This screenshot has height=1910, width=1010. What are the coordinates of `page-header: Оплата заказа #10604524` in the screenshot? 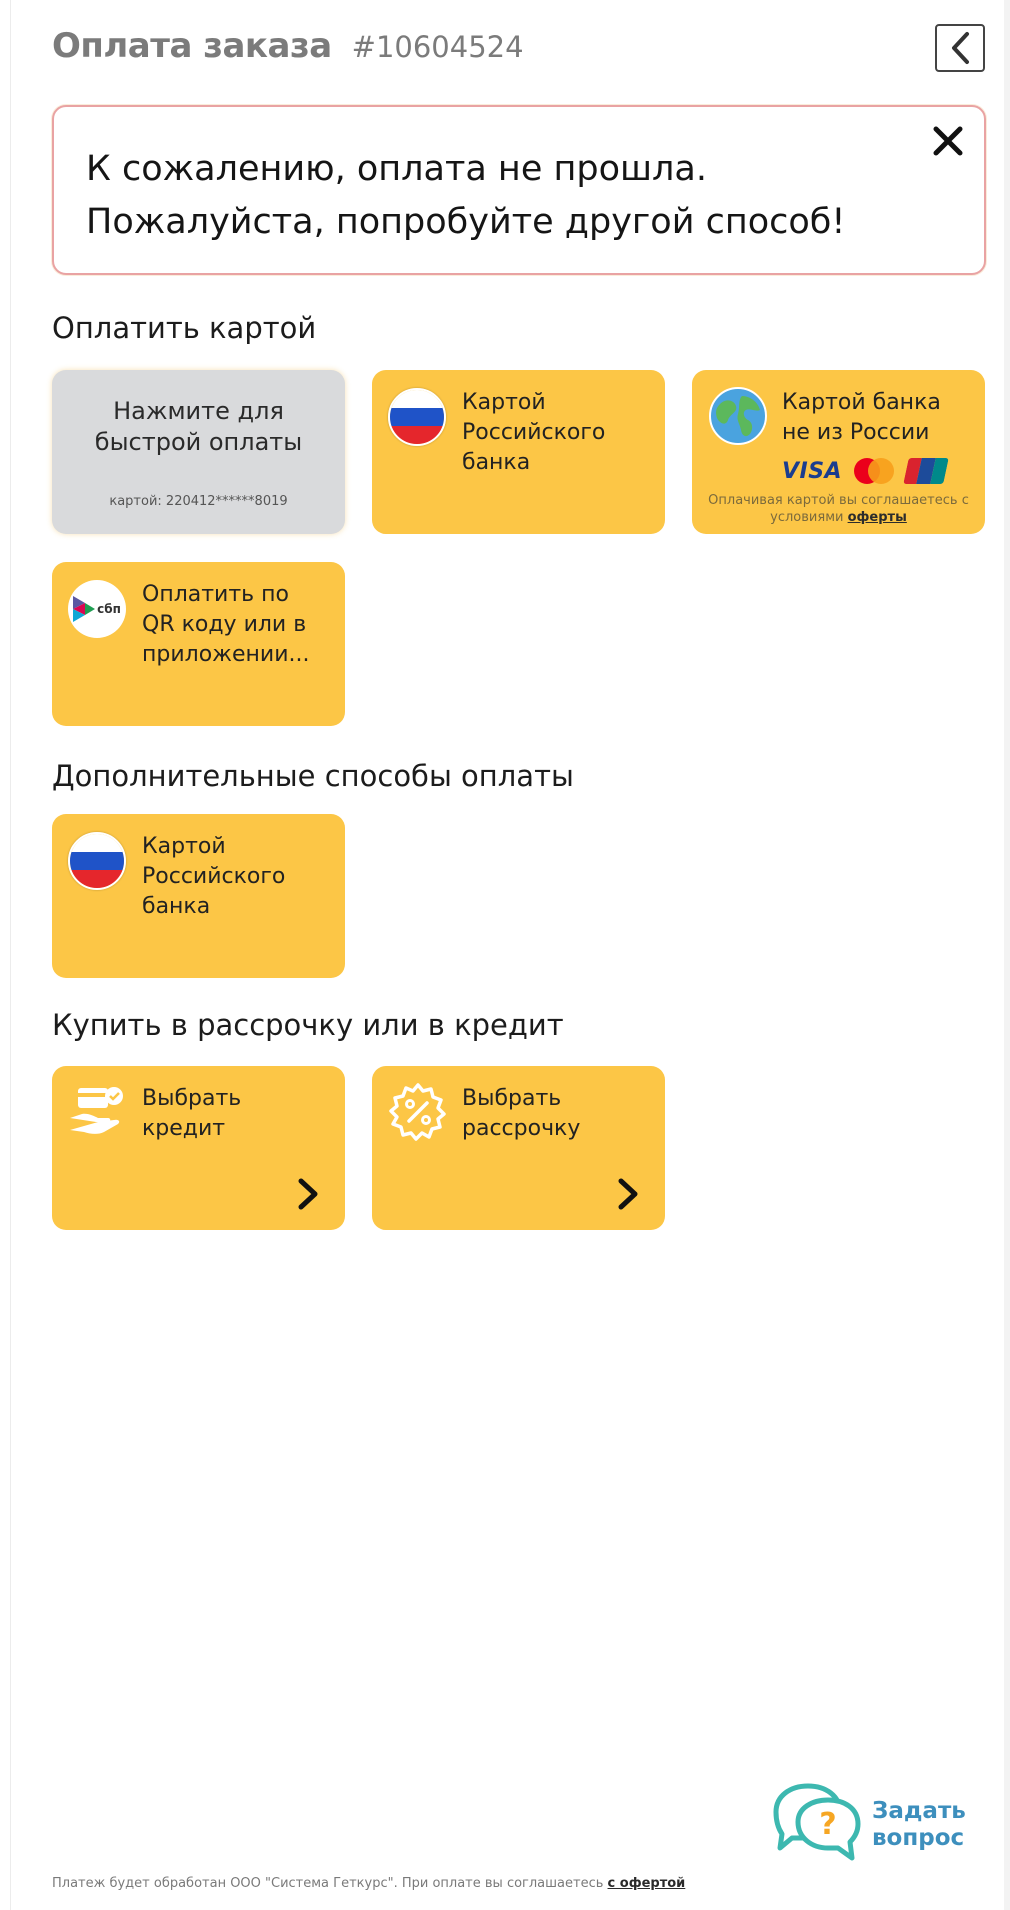 It's located at (288, 49).